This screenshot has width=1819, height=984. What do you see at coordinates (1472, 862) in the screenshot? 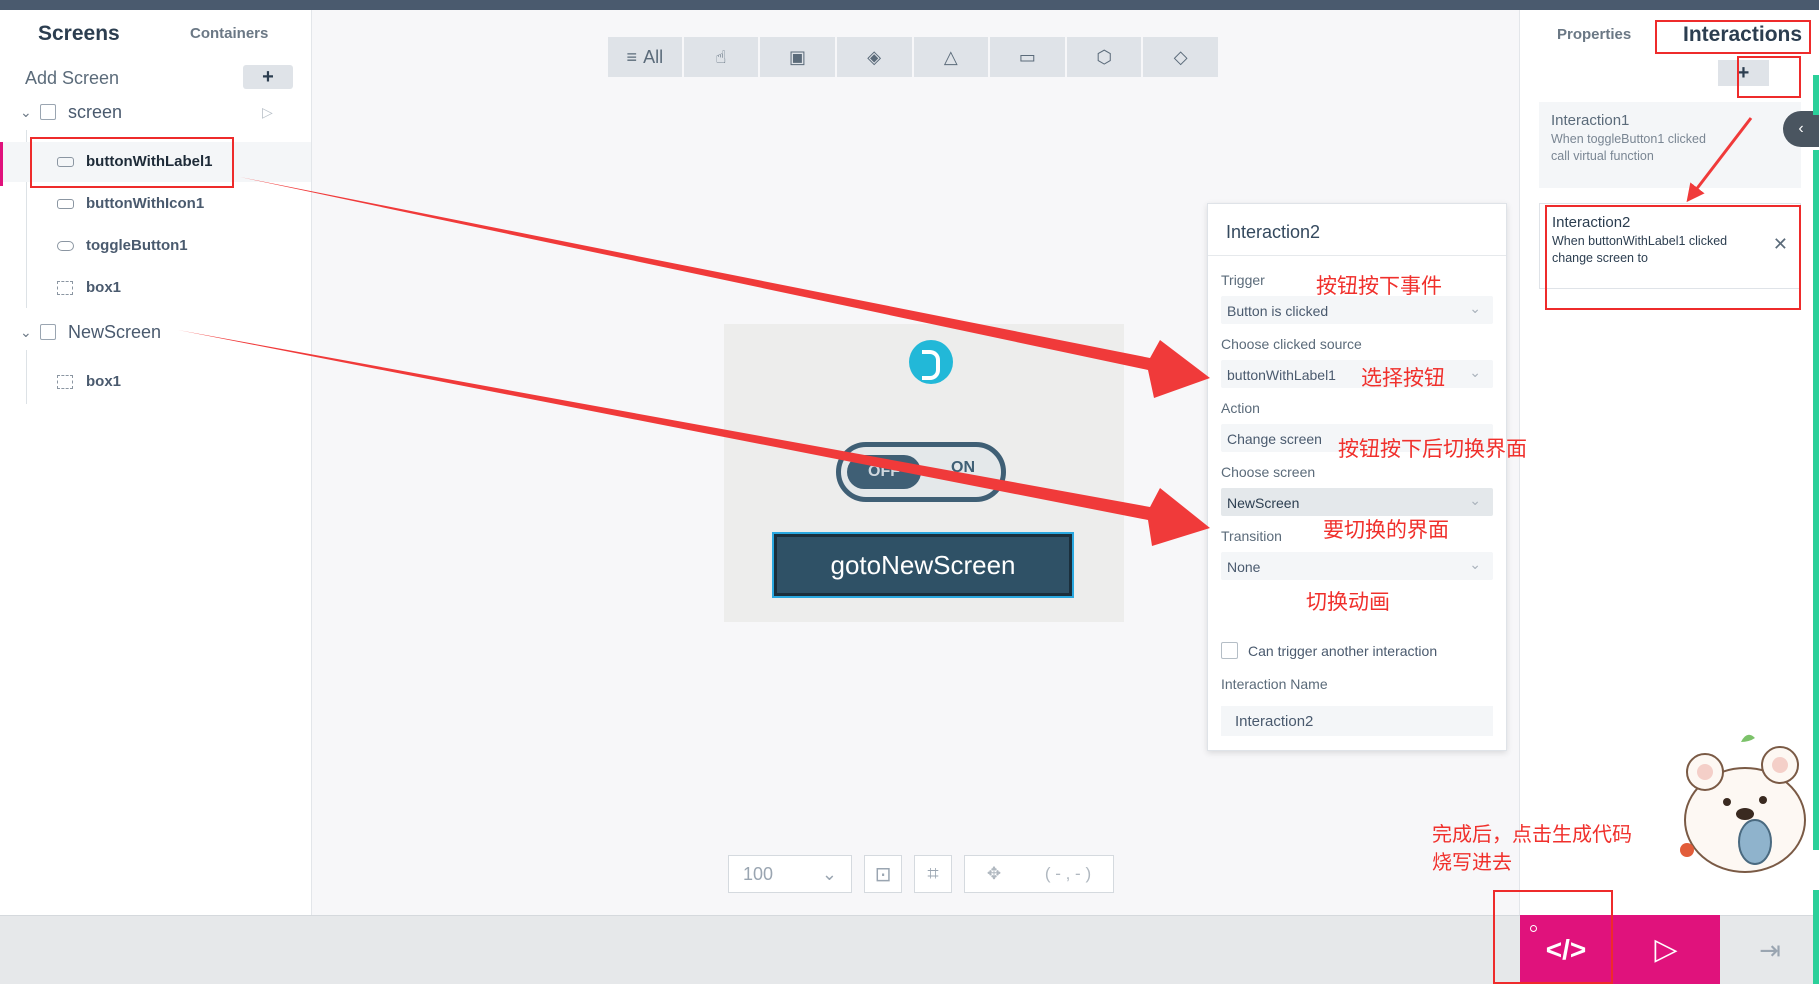
I see `annotation-final-line2: 烧写进去` at bounding box center [1472, 862].